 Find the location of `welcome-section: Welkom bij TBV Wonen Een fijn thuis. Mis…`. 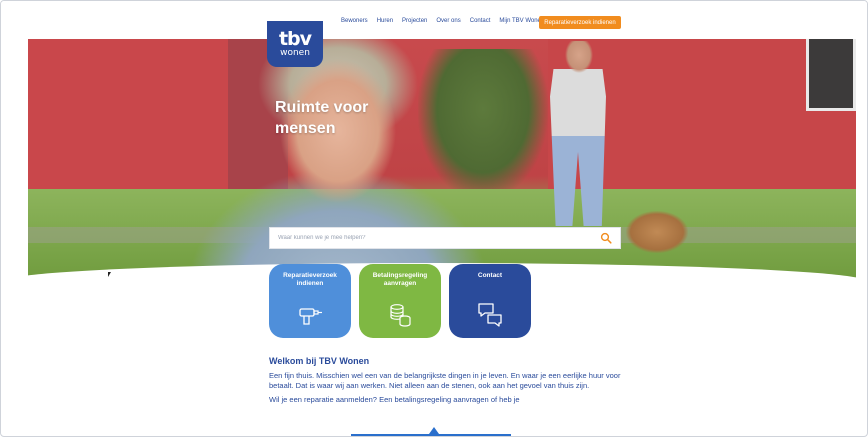

welcome-section: Welkom bij TBV Wonen Een fijn thuis. Mis… is located at coordinates (449, 382).